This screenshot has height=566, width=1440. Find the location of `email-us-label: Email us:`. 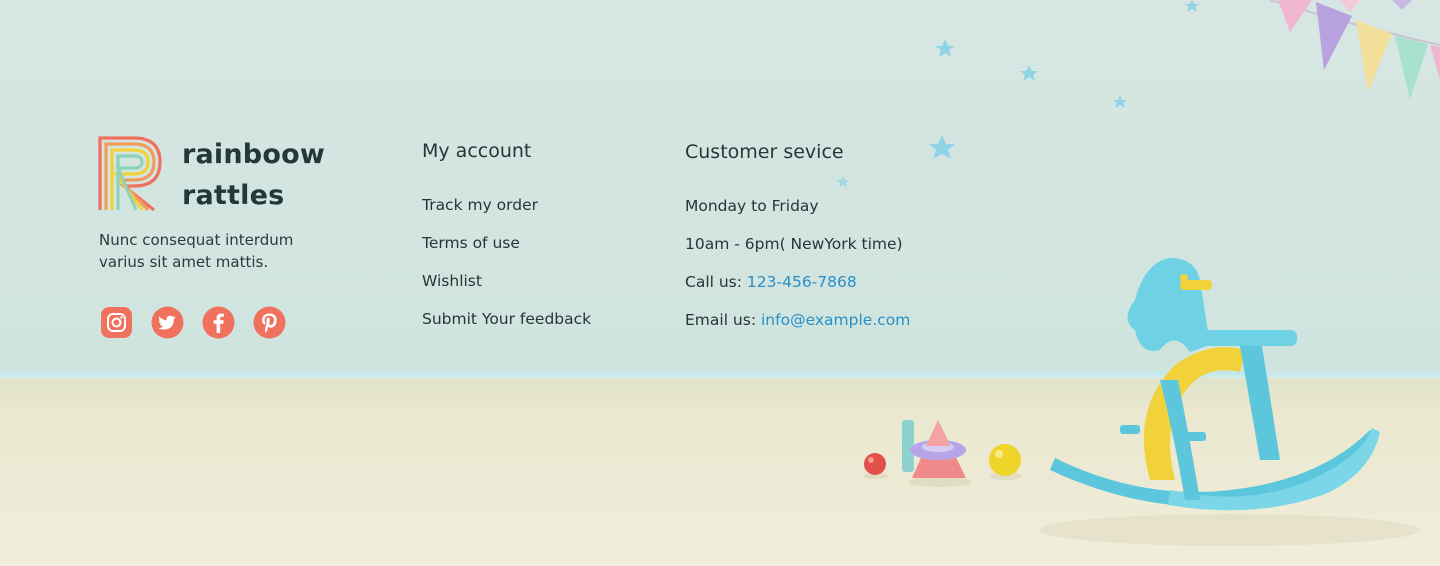

email-us-label: Email us: is located at coordinates (721, 320).